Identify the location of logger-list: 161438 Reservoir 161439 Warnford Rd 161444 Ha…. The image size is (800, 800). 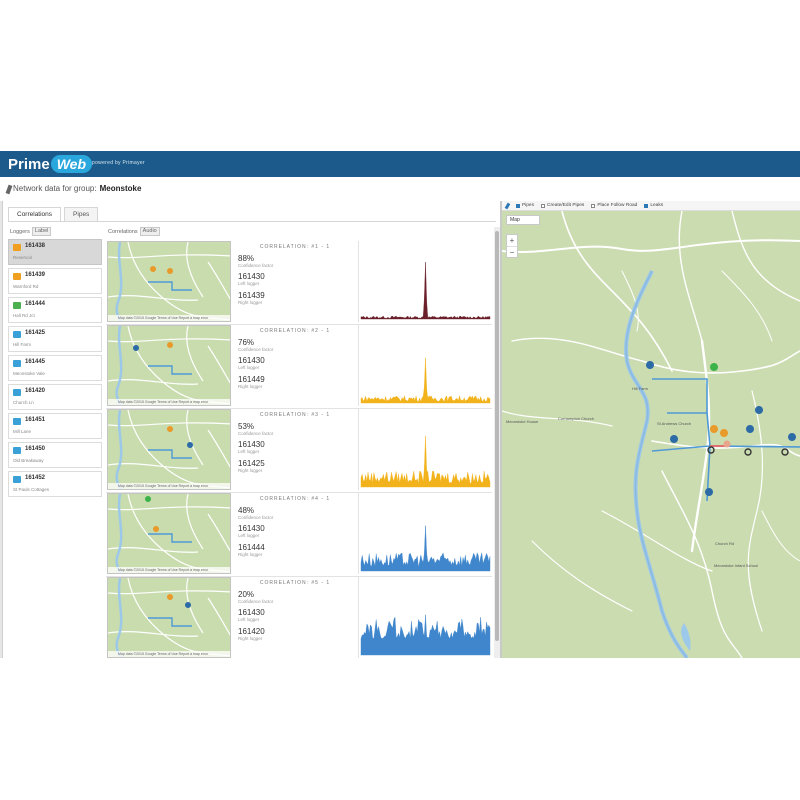
(55, 369).